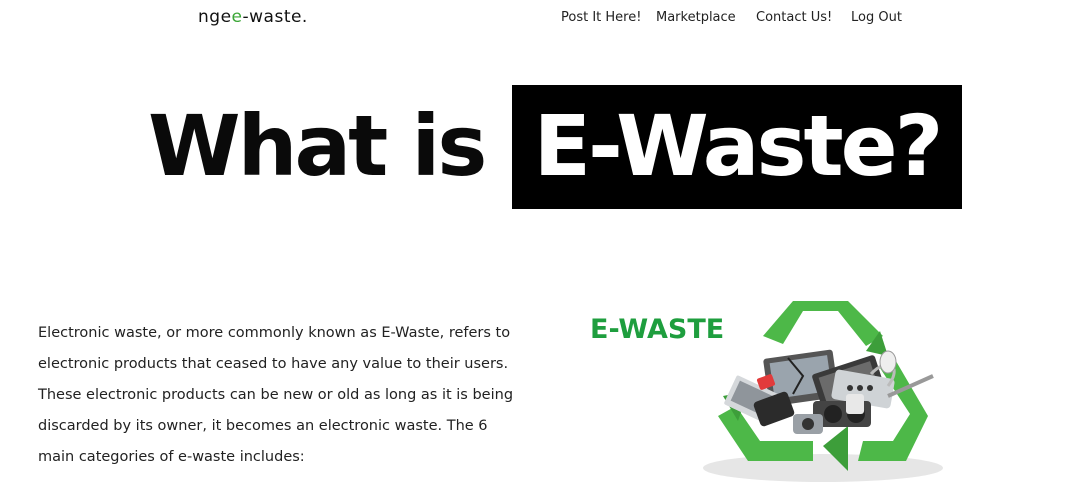 The image size is (1079, 487). What do you see at coordinates (737, 147) in the screenshot?
I see `hero-heading-highlight: E-Waste?` at bounding box center [737, 147].